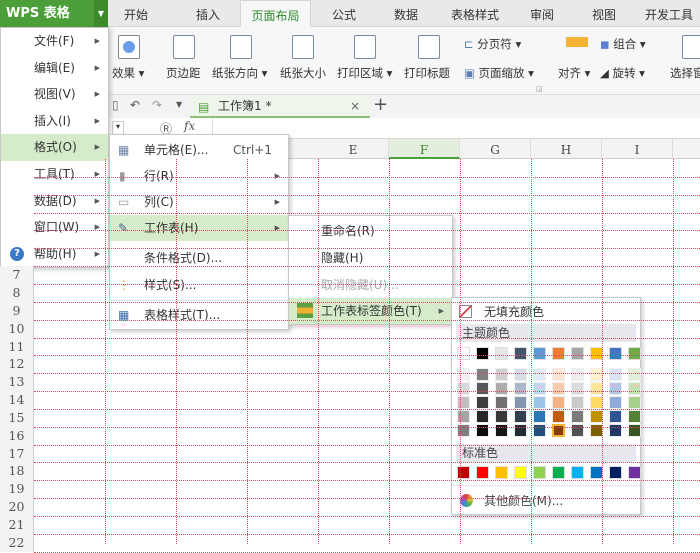 The height and width of the screenshot is (553, 700). What do you see at coordinates (54, 201) in the screenshot?
I see `main-menu-item-6: 数据(D) ▶` at bounding box center [54, 201].